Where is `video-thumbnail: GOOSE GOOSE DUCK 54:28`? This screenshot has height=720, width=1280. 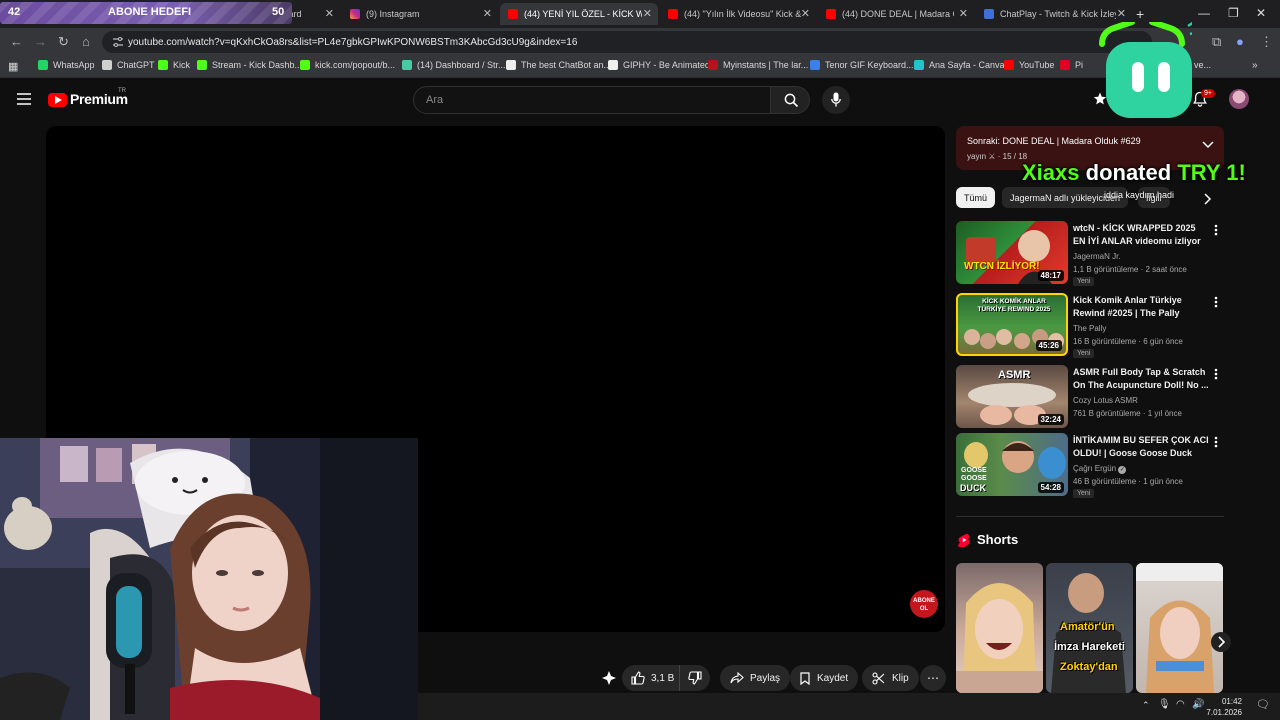
video-thumbnail: GOOSE GOOSE DUCK 54:28 is located at coordinates (1012, 464).